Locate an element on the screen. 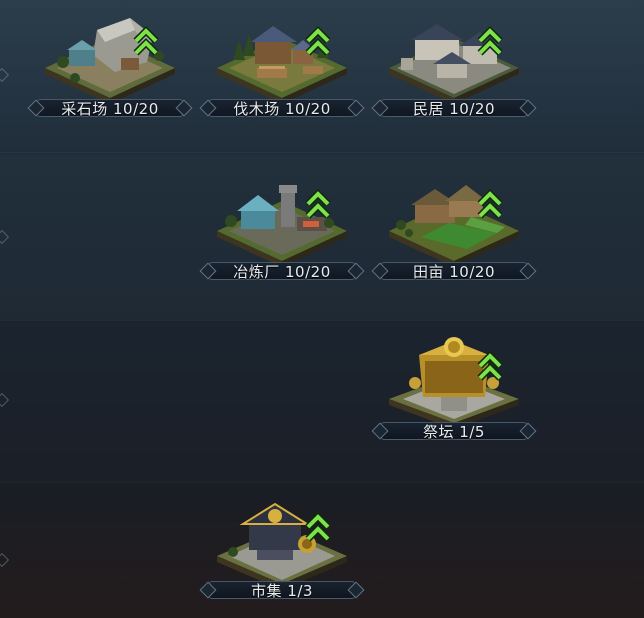  building-label: 伐木场 10/20 is located at coordinates (282, 108).